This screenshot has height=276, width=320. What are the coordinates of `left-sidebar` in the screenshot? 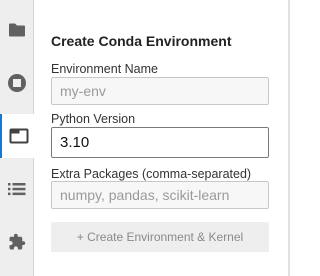 It's located at (17, 138).